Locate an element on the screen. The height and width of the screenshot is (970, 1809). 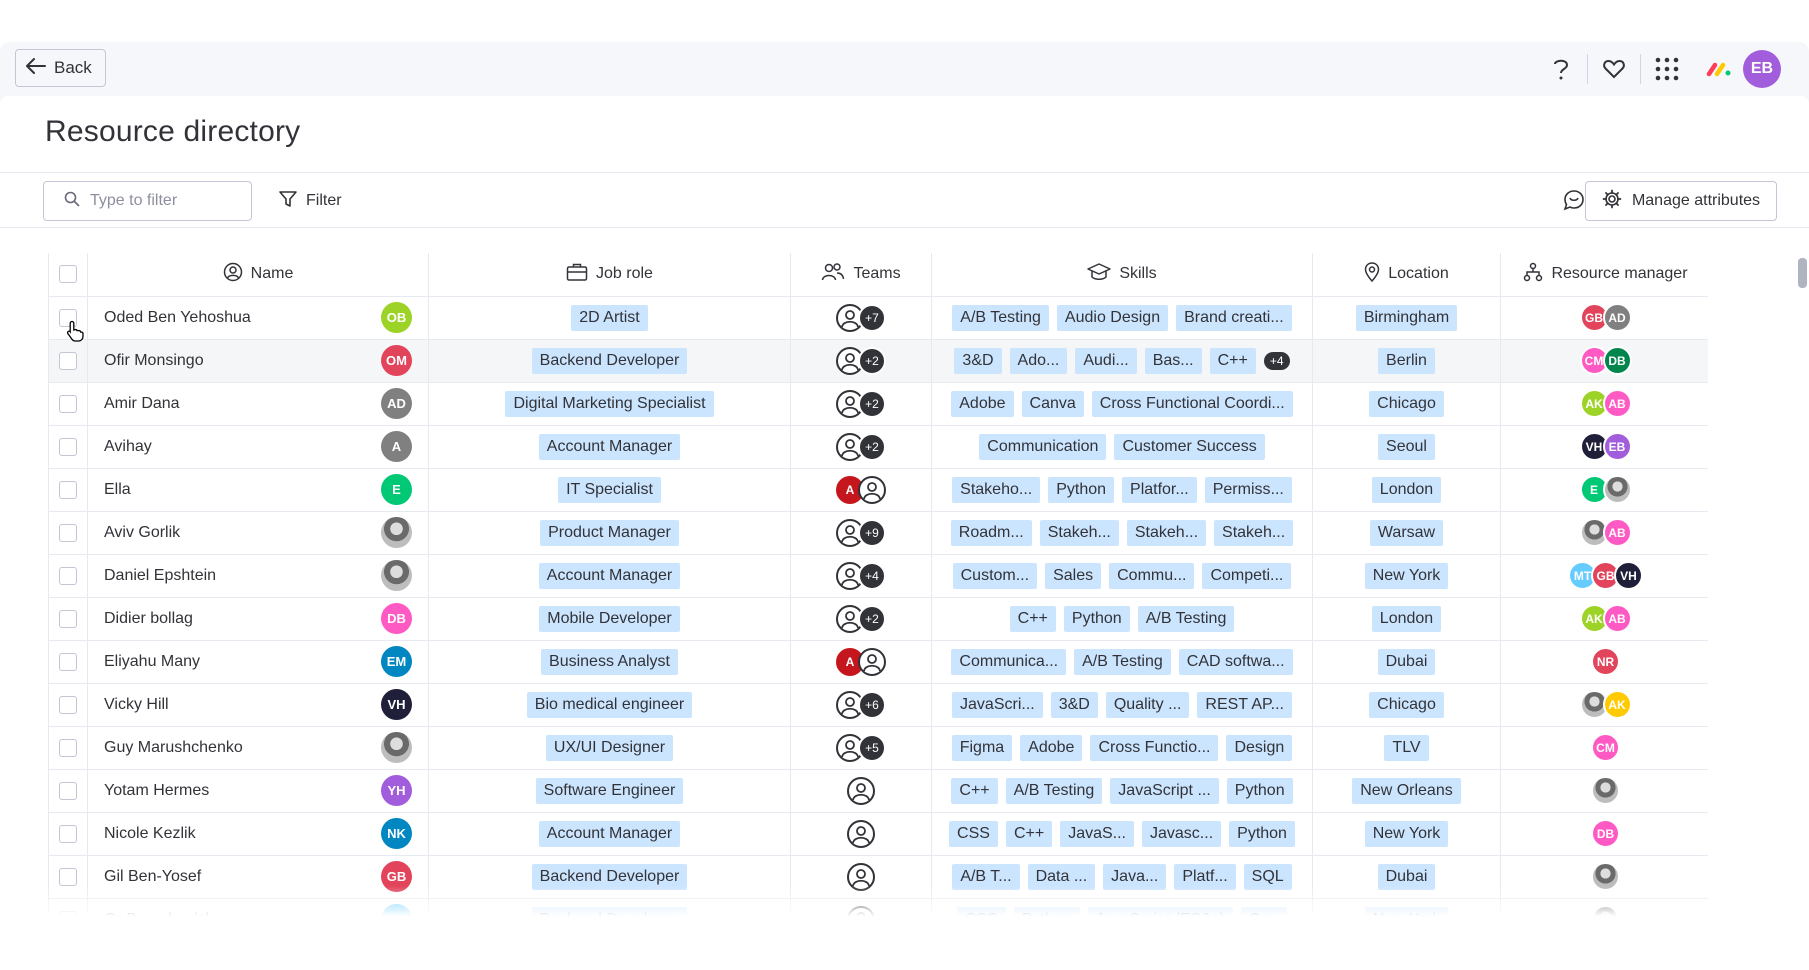
back-button: Back is located at coordinates (60, 68).